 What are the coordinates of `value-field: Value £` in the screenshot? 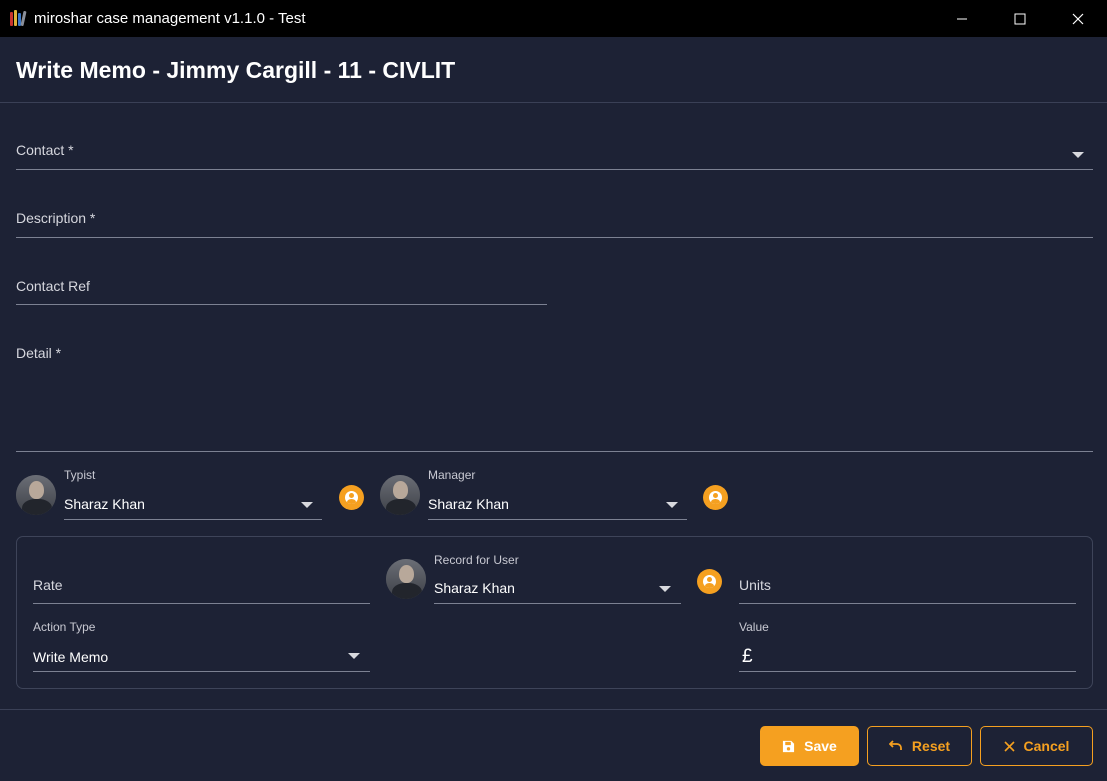 It's located at (907, 646).